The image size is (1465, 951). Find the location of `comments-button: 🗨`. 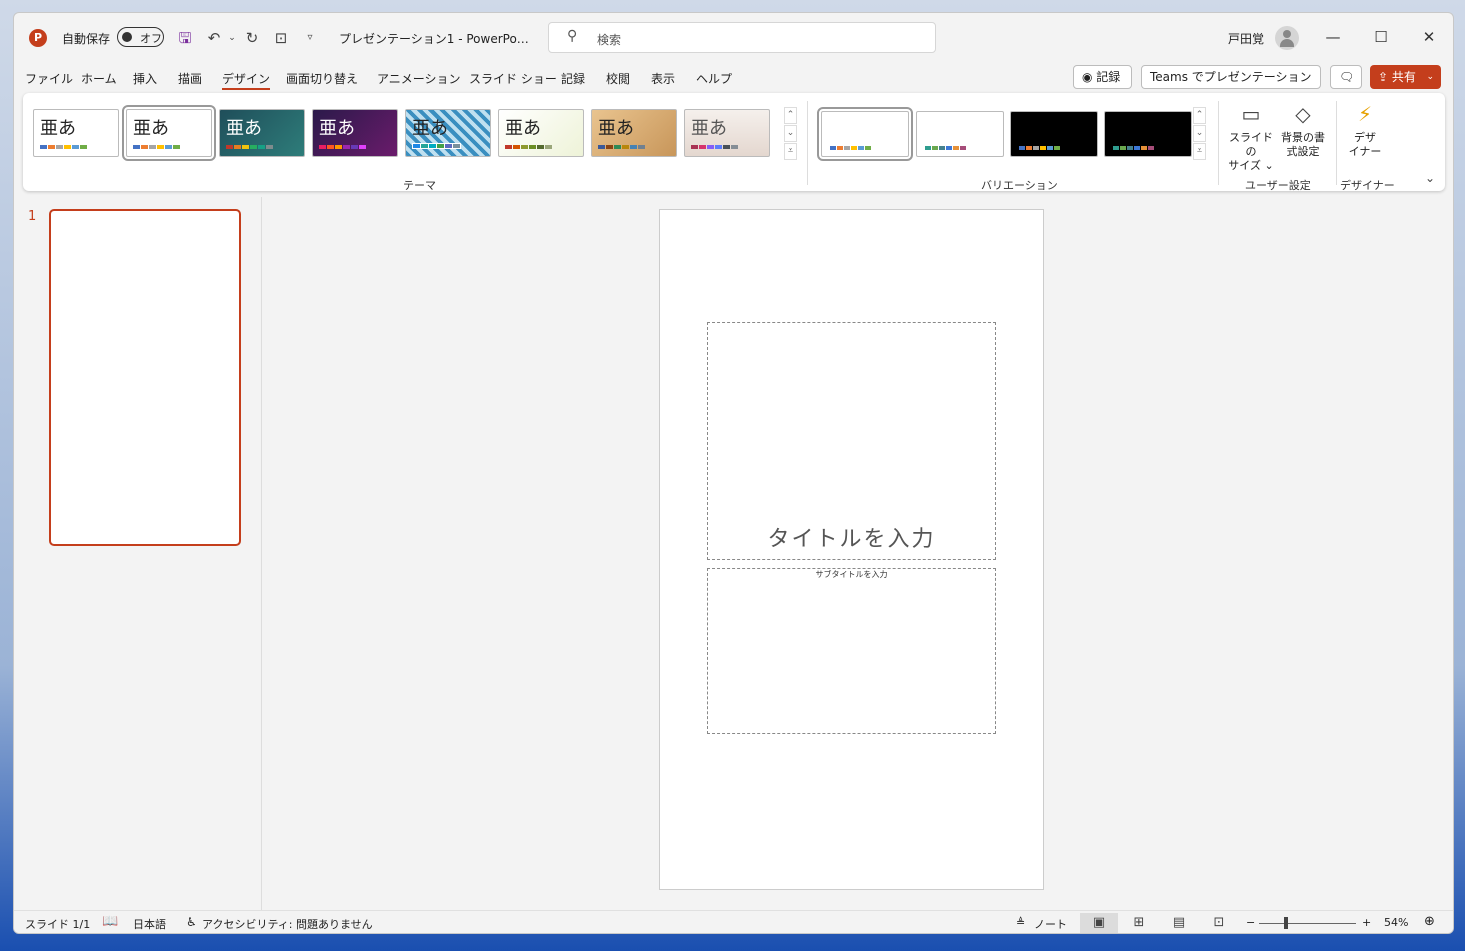

comments-button: 🗨 is located at coordinates (1346, 77).